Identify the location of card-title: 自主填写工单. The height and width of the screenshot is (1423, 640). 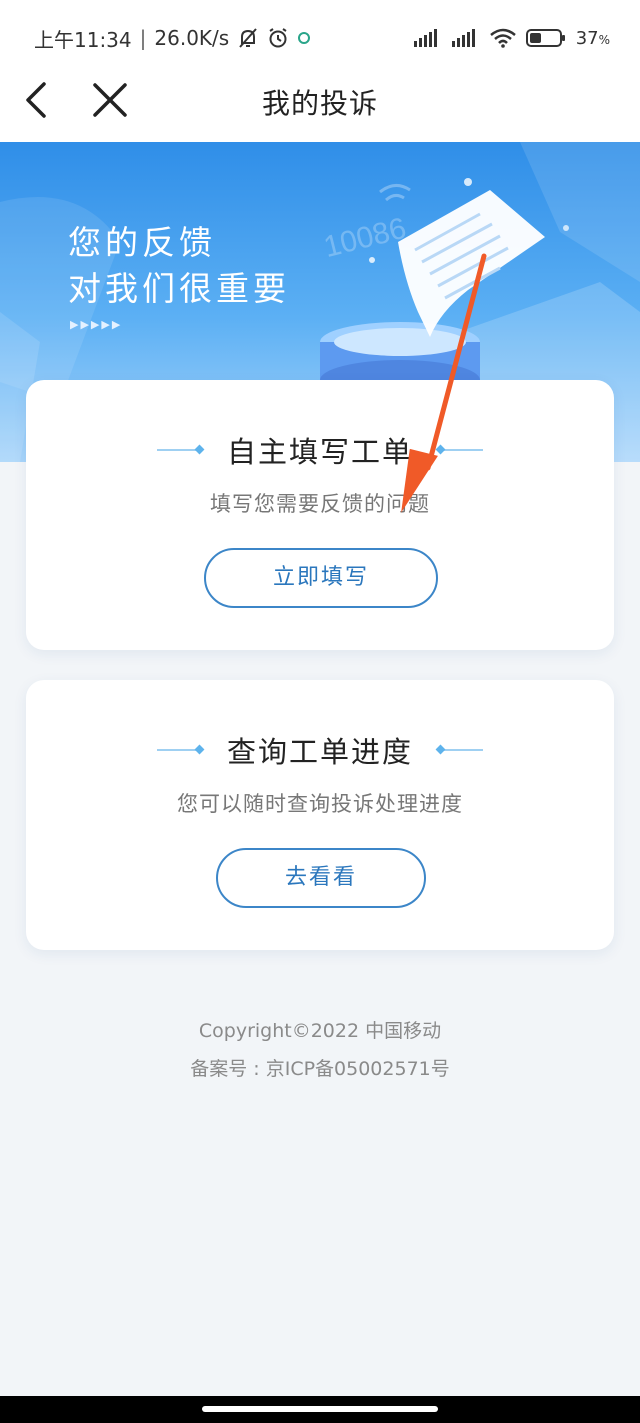
(319, 452).